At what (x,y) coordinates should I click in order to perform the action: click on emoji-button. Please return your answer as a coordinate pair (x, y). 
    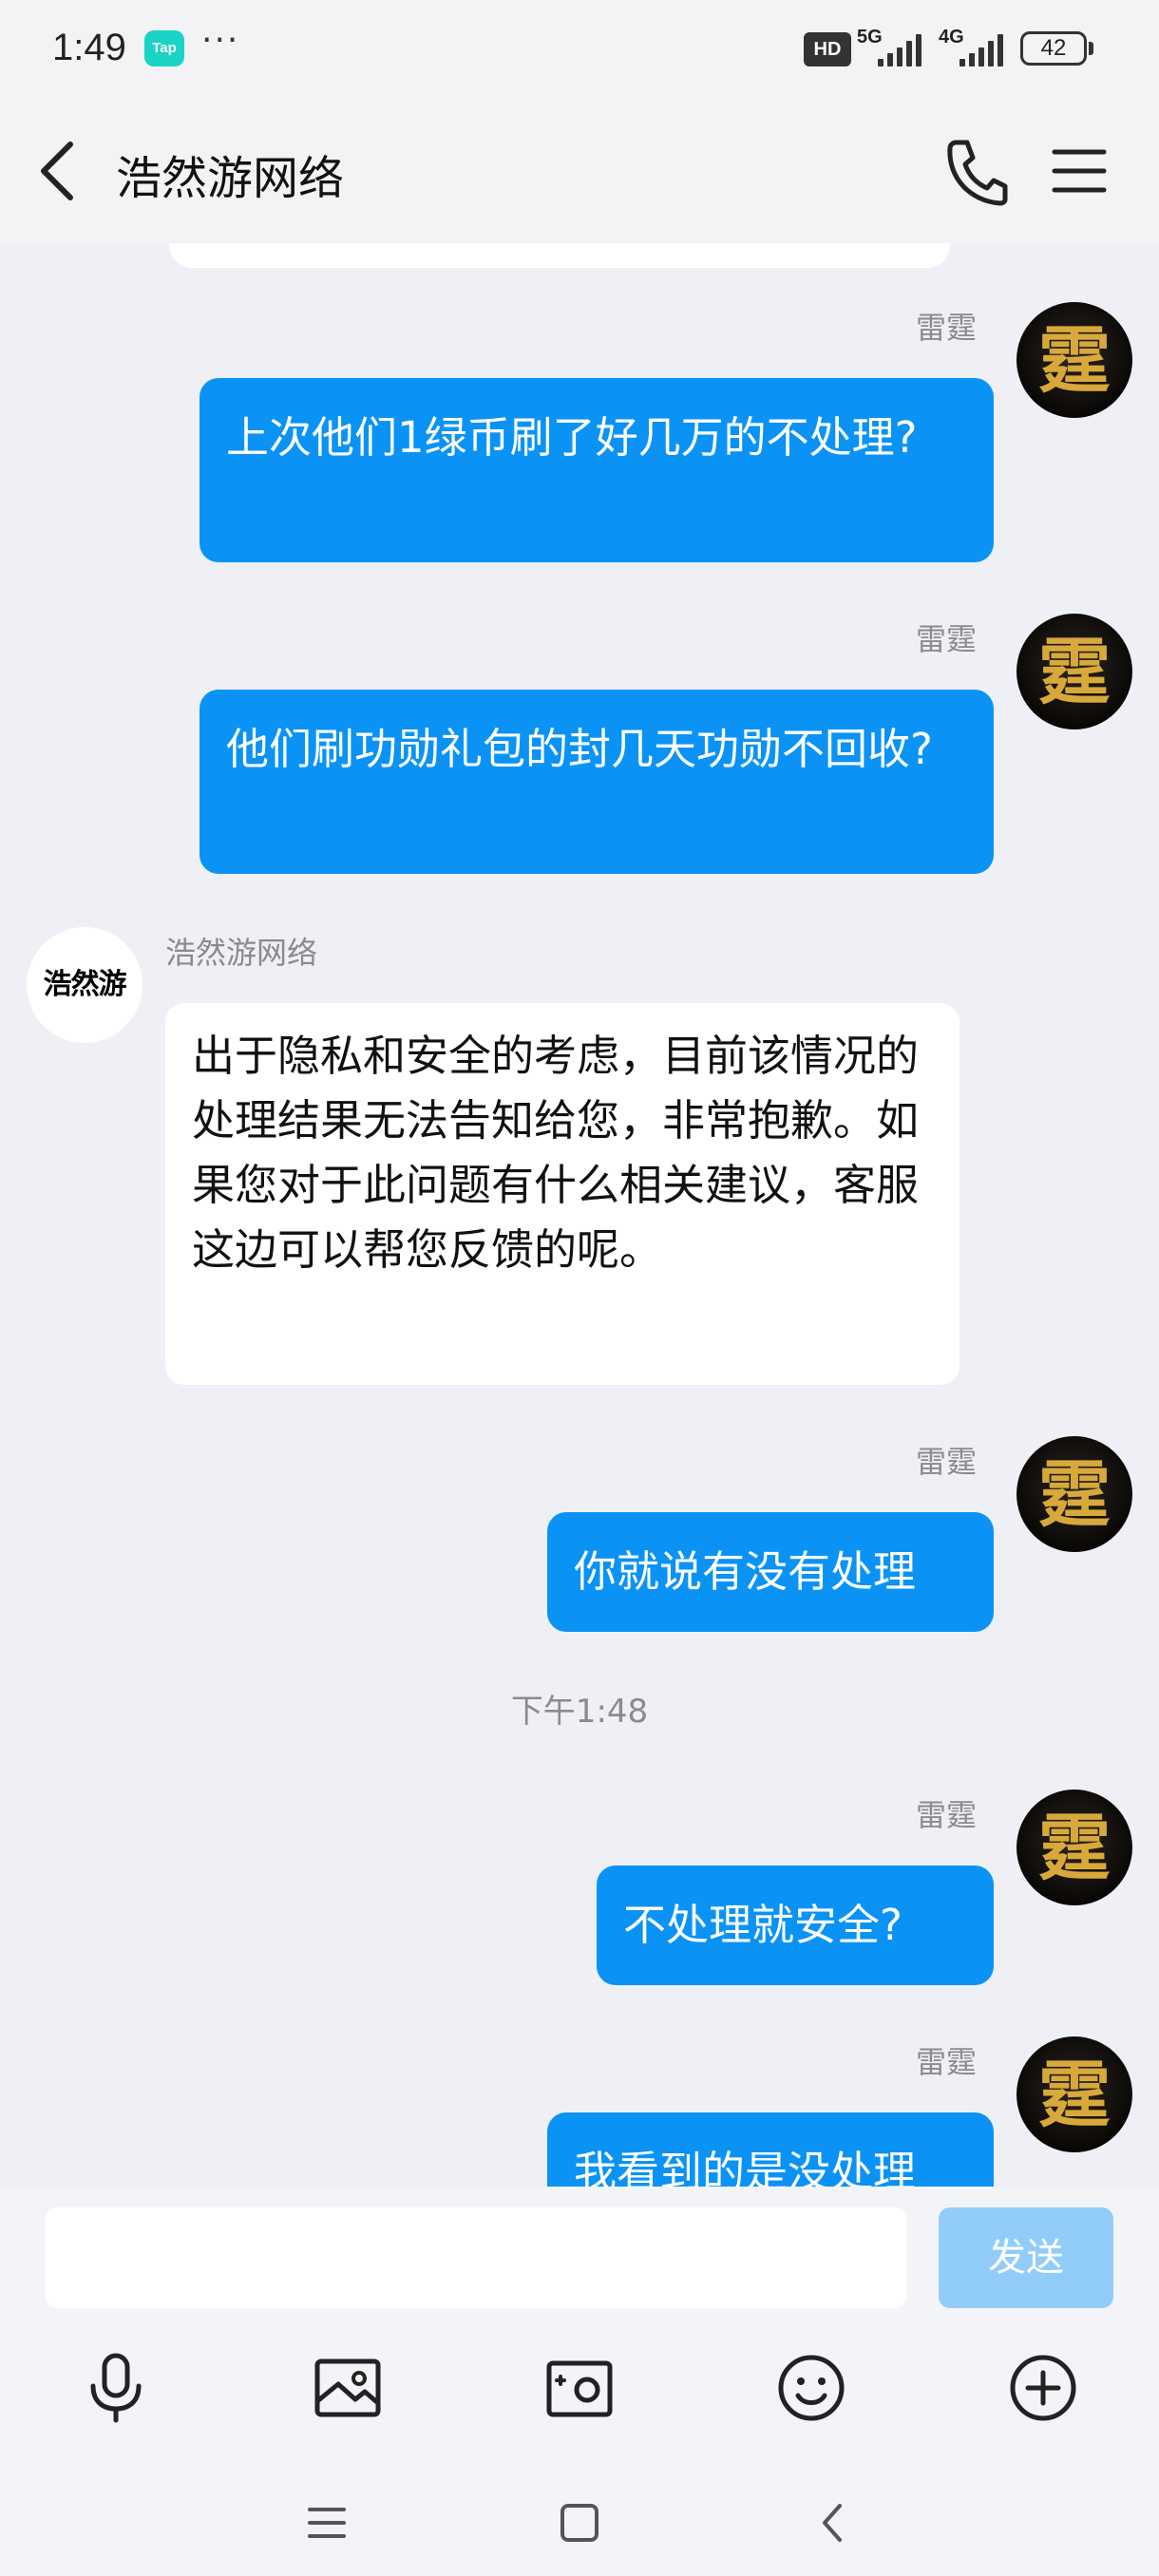
    Looking at the image, I should click on (811, 2388).